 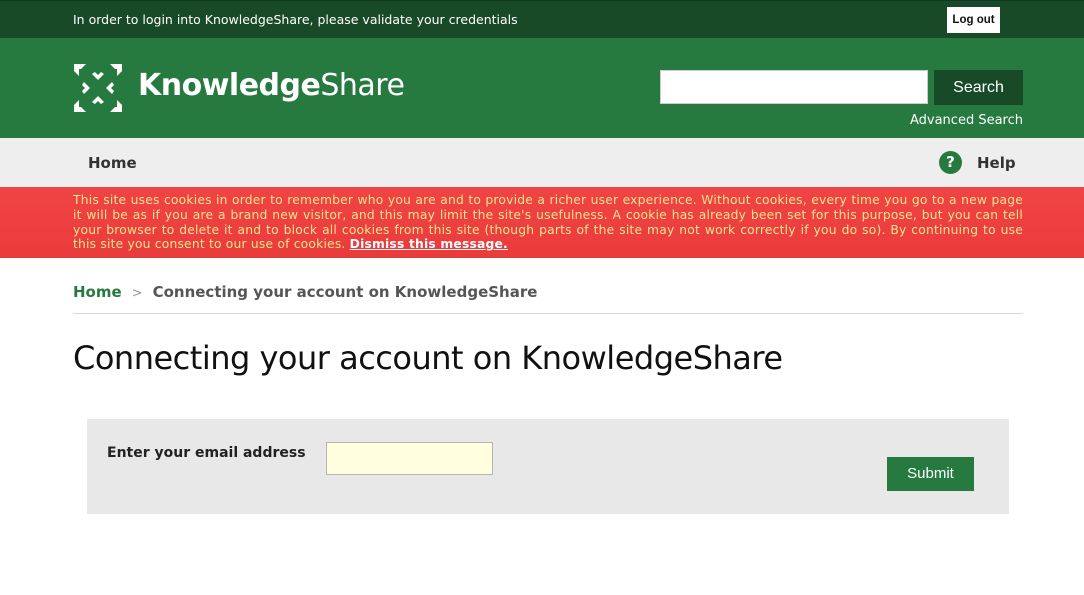 I want to click on arrows-logo-icon, so click(x=98, y=88).